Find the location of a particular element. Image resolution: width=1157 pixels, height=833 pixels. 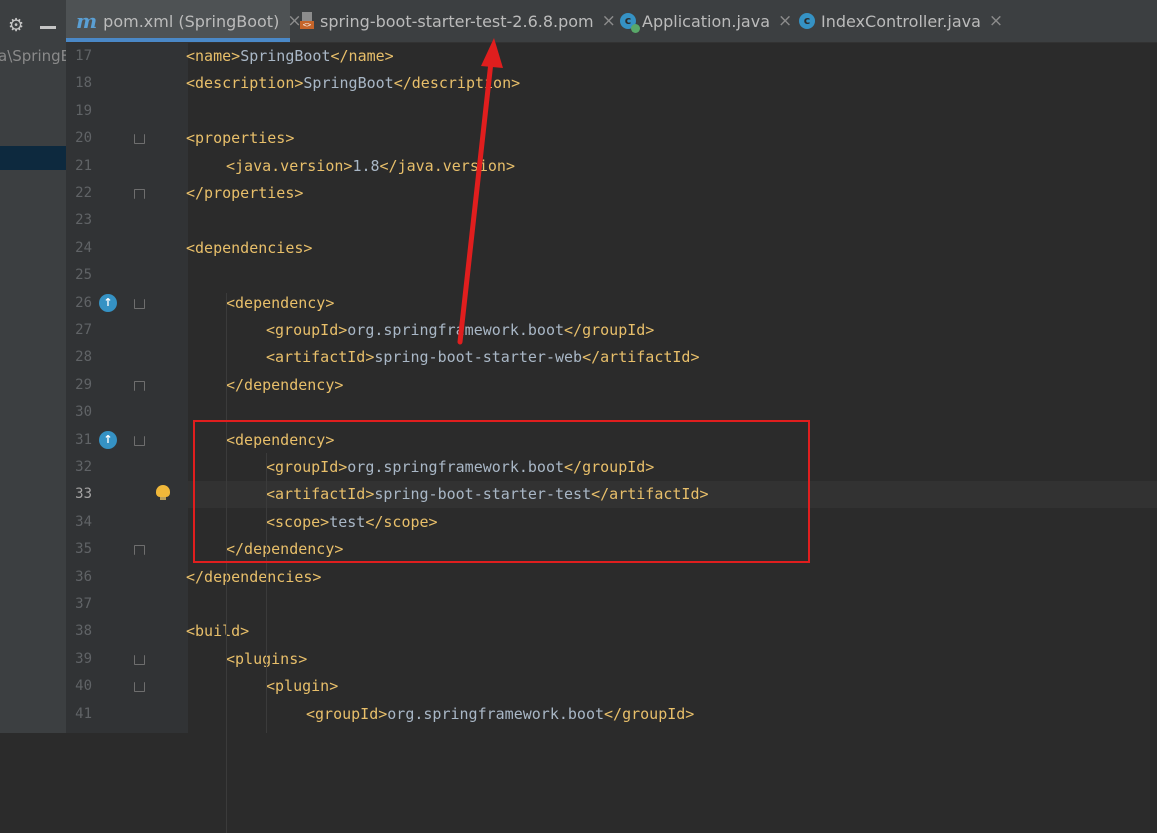

code-line: <dependencies> is located at coordinates (249, 248).